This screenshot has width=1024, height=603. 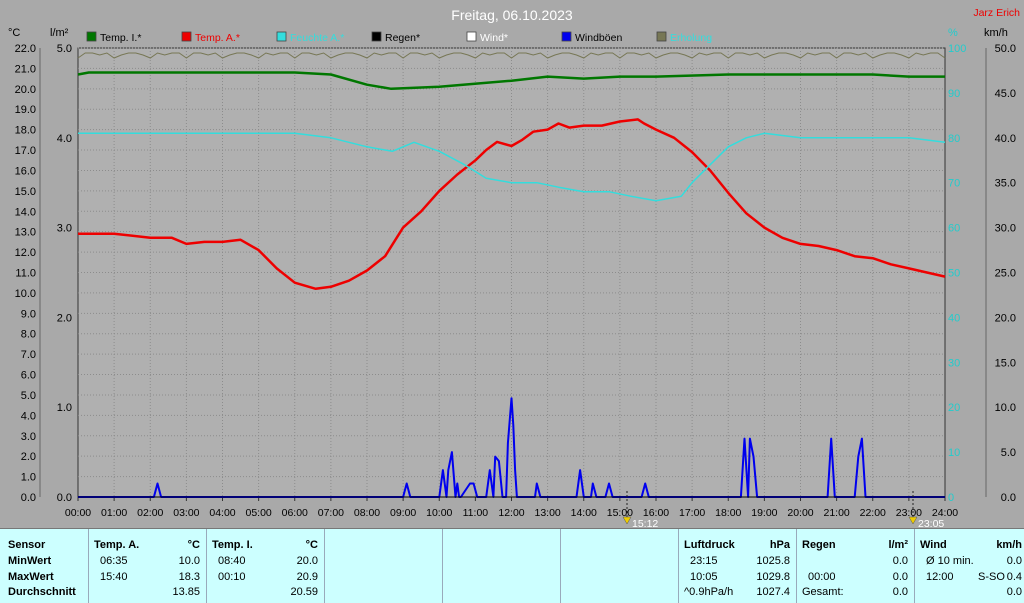 What do you see at coordinates (217, 38) in the screenshot?
I see `legend-label: Temp. A.*` at bounding box center [217, 38].